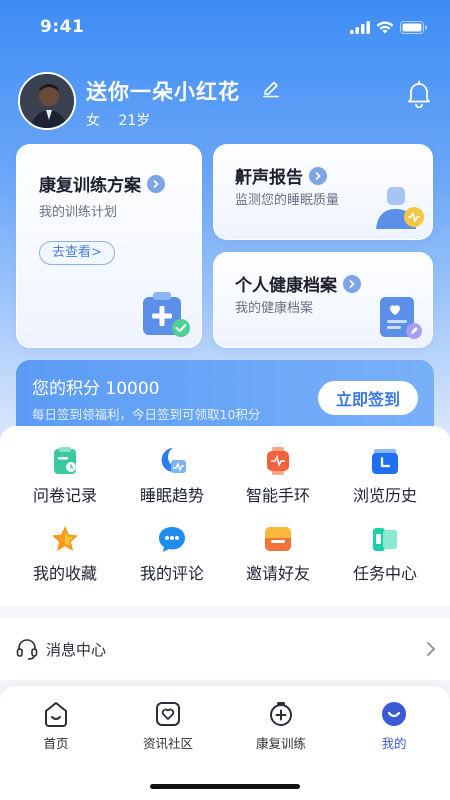 This screenshot has width=450, height=800. Describe the element at coordinates (146, 414) in the screenshot. I see `points-description: 每日签到领福利，今日签到可领取10积分` at that location.